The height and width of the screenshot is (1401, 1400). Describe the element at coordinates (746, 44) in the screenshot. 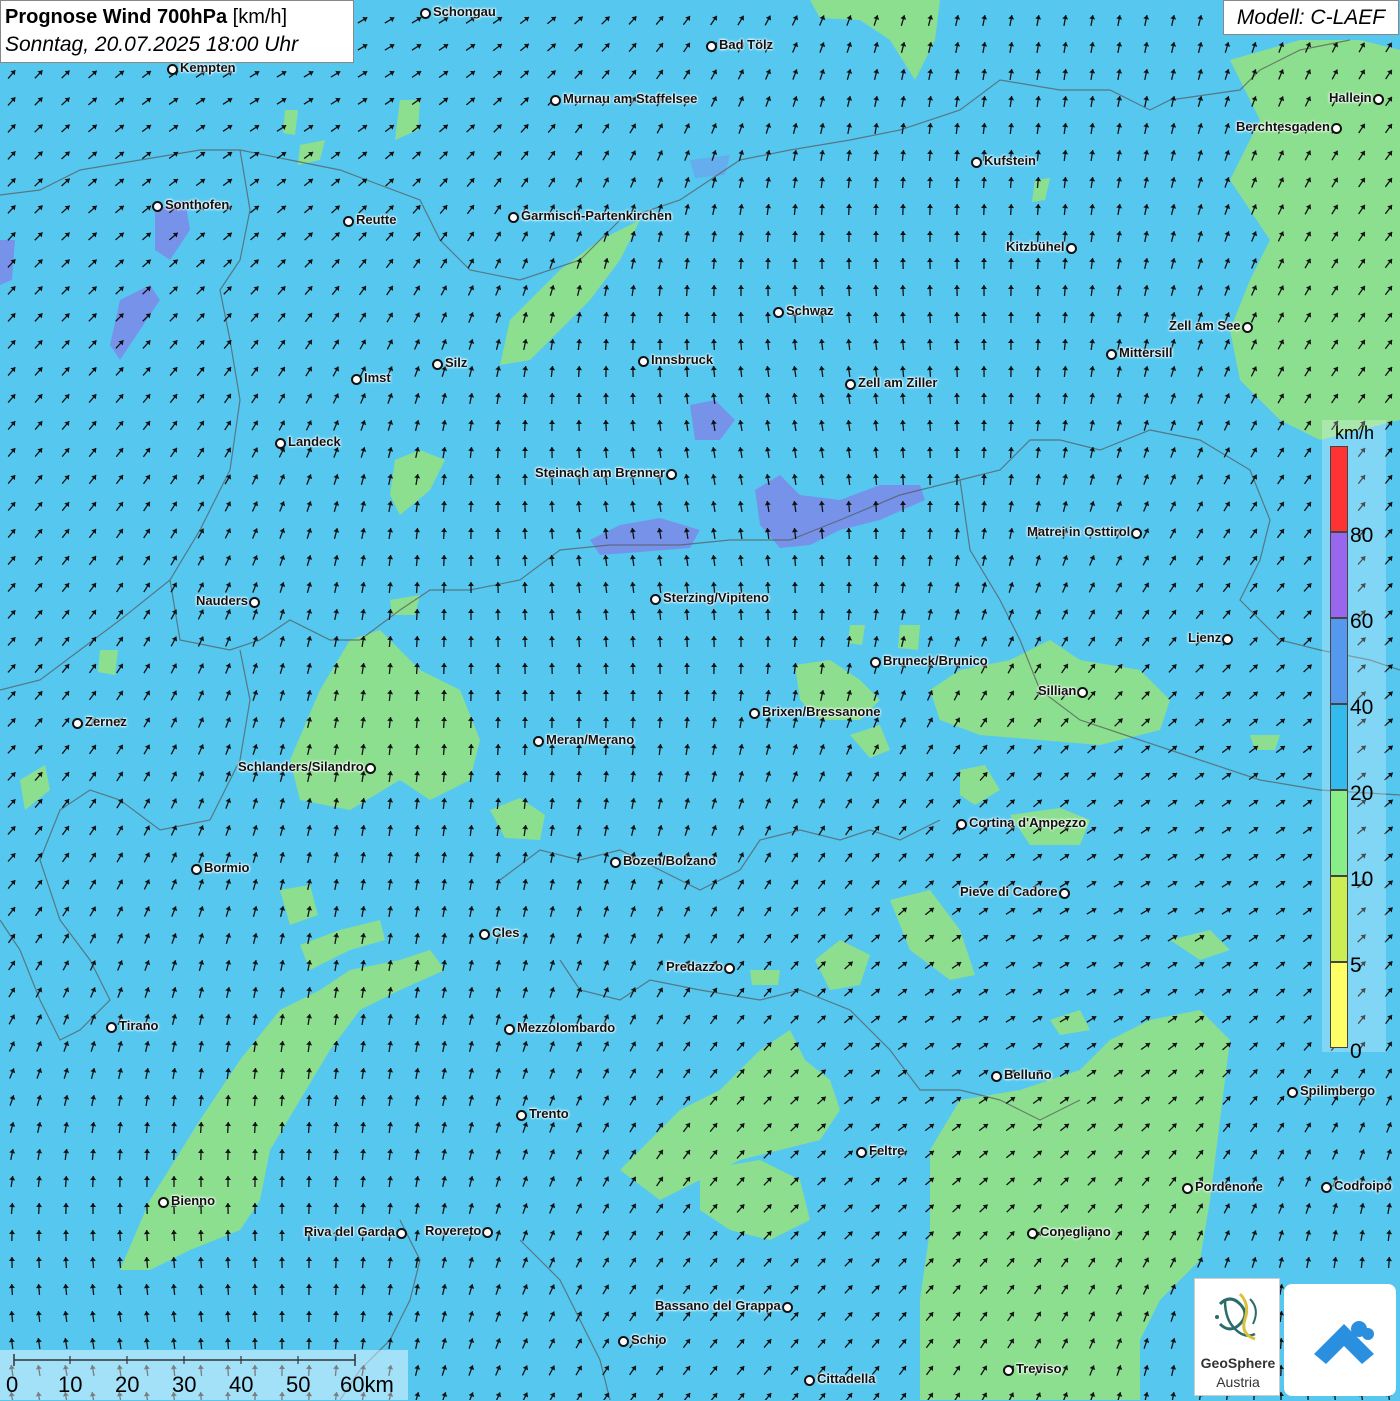

I see `city-label: Bad Tölz` at that location.